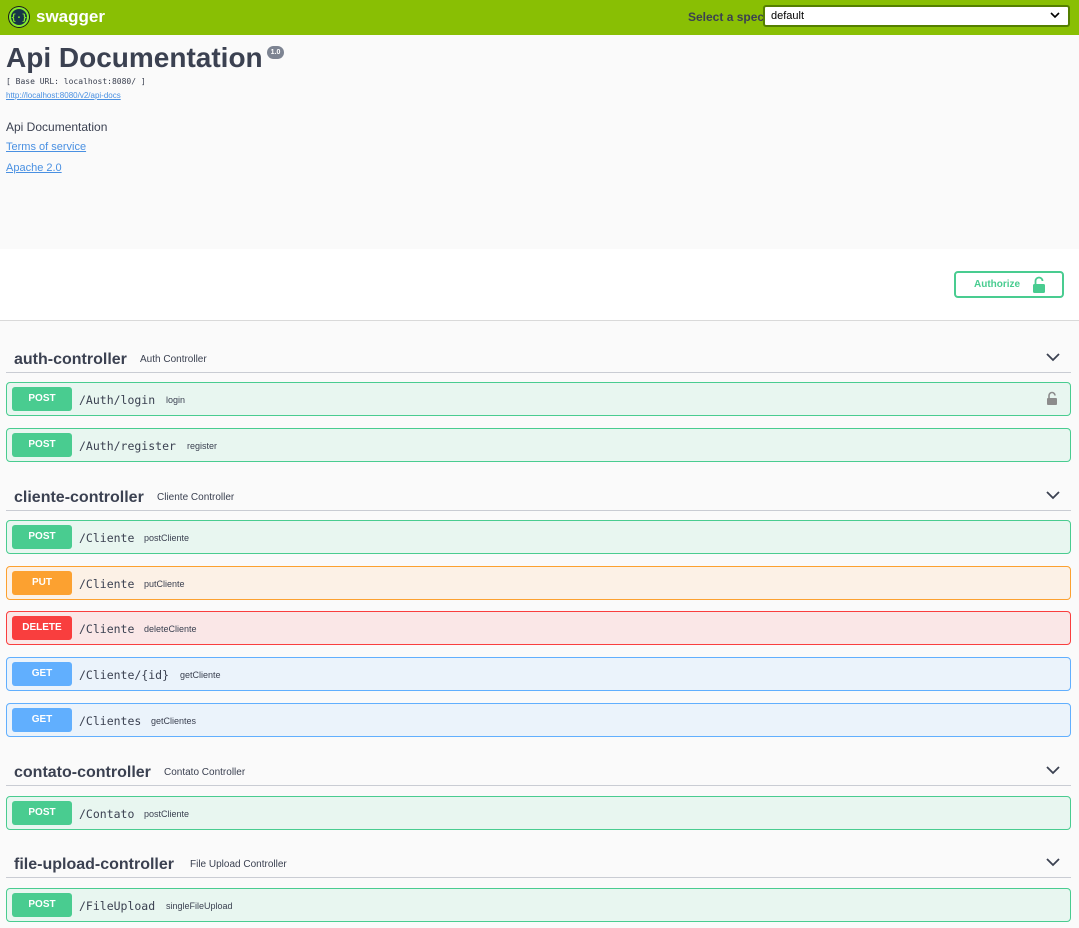 Image resolution: width=1079 pixels, height=928 pixels. What do you see at coordinates (538, 357) in the screenshot?
I see `tag-auth-controller: auth-controller Auth Controller` at bounding box center [538, 357].